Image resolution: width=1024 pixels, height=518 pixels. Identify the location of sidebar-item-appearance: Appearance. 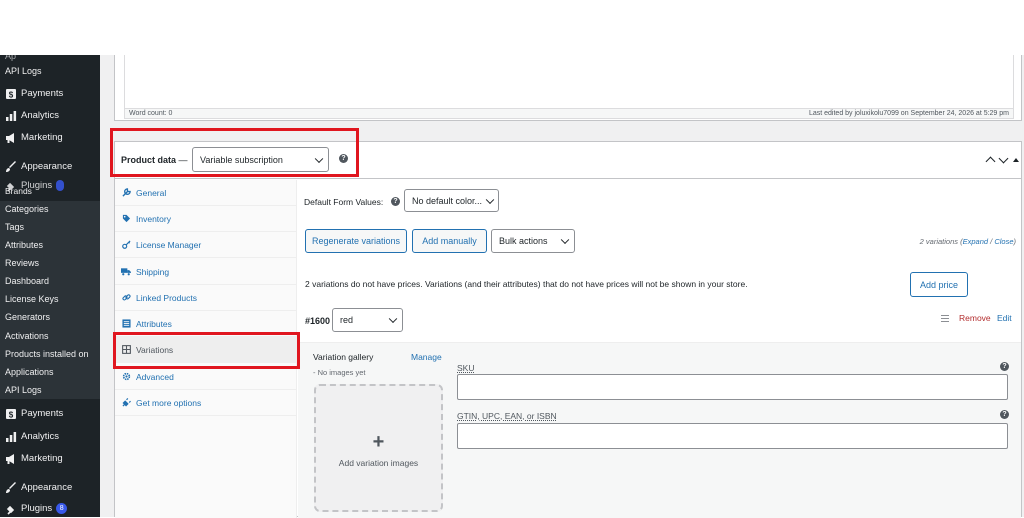
(38, 166).